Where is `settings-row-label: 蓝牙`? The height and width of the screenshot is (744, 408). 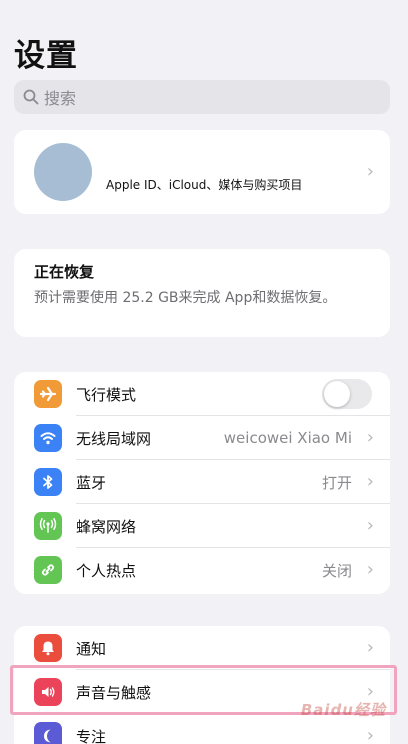 settings-row-label: 蓝牙 is located at coordinates (91, 482).